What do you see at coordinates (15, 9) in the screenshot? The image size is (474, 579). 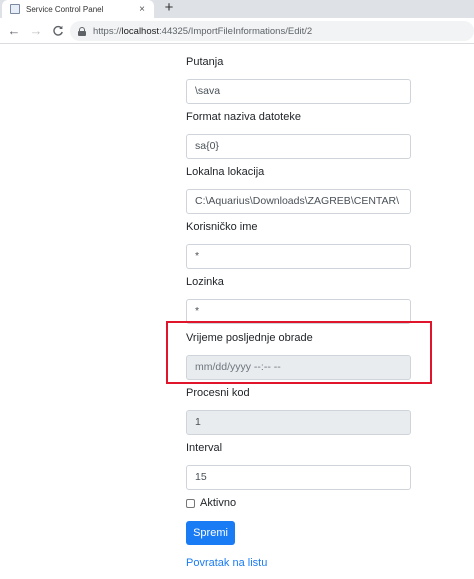 I see `page-icon` at bounding box center [15, 9].